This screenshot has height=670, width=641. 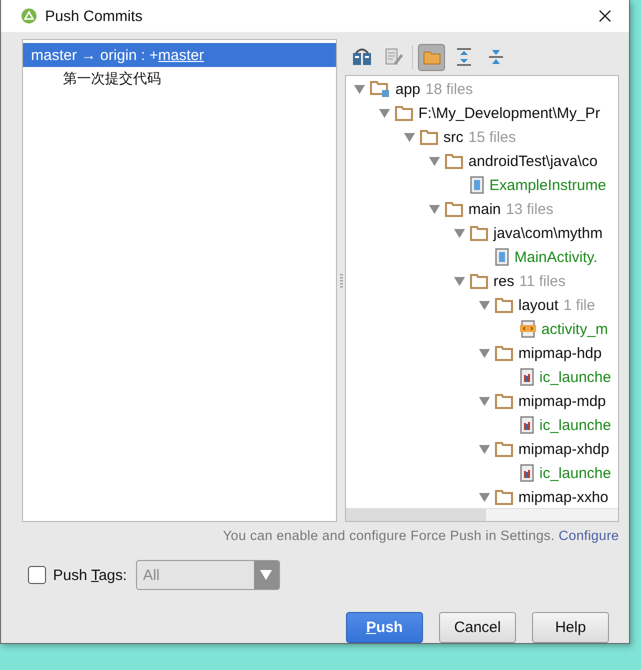 I want to click on tree-row: mipmap-xxho, so click(x=482, y=496).